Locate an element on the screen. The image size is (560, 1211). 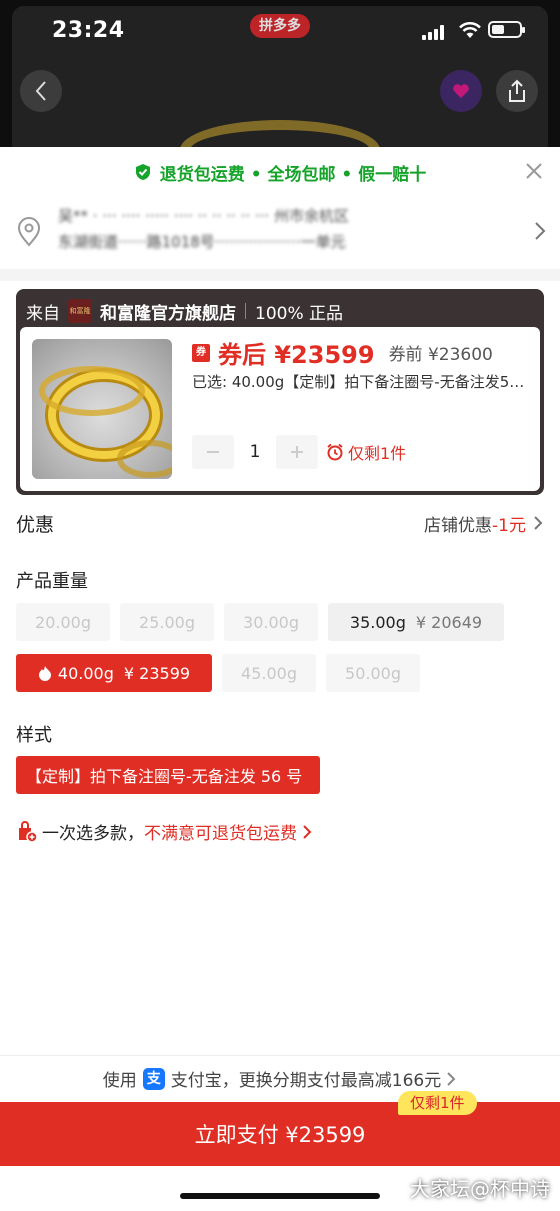
product-thumbnail is located at coordinates (102, 409).